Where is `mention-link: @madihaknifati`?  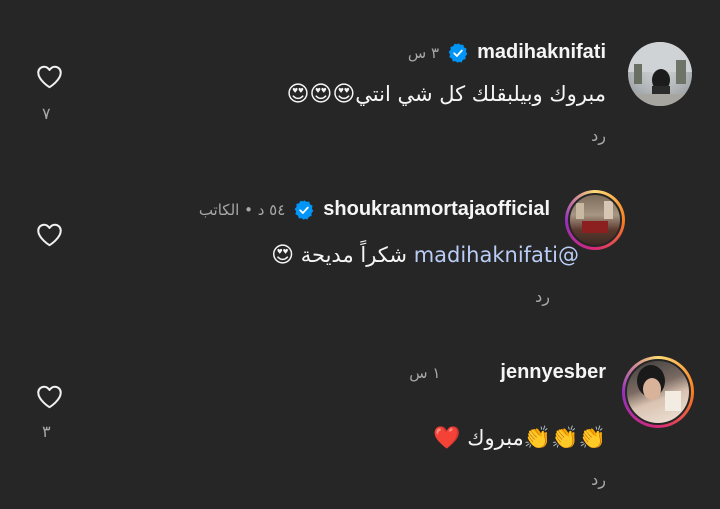
mention-link: @madihaknifati is located at coordinates (496, 255).